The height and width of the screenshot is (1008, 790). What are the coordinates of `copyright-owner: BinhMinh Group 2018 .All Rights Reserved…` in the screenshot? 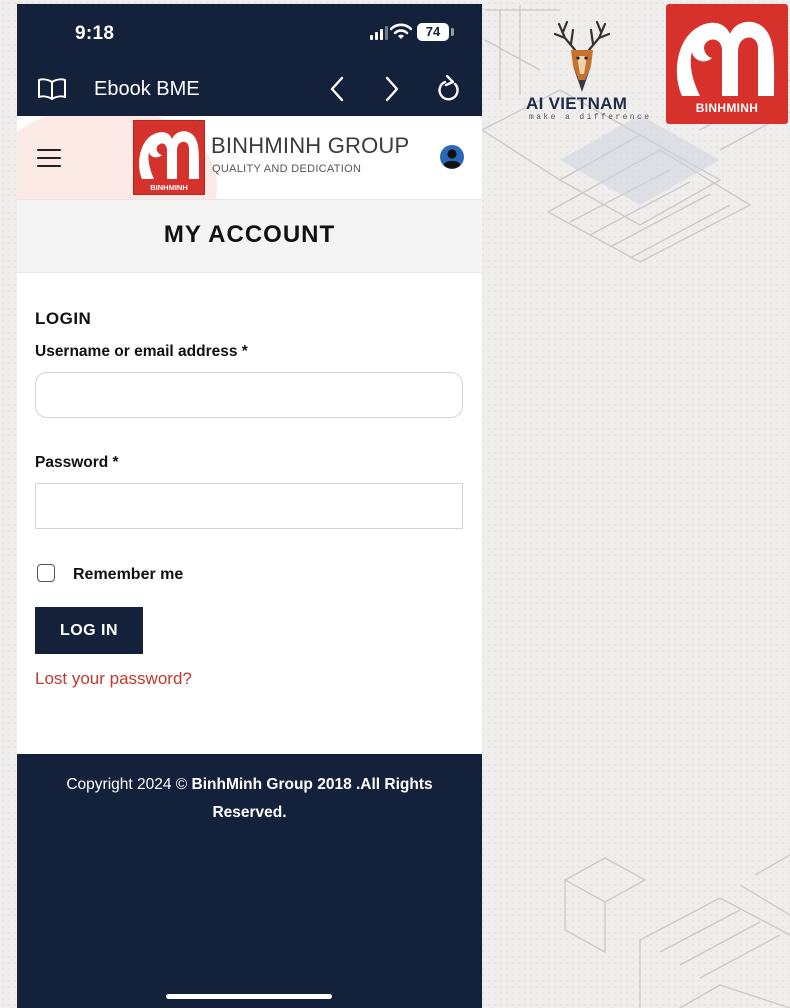 It's located at (312, 798).